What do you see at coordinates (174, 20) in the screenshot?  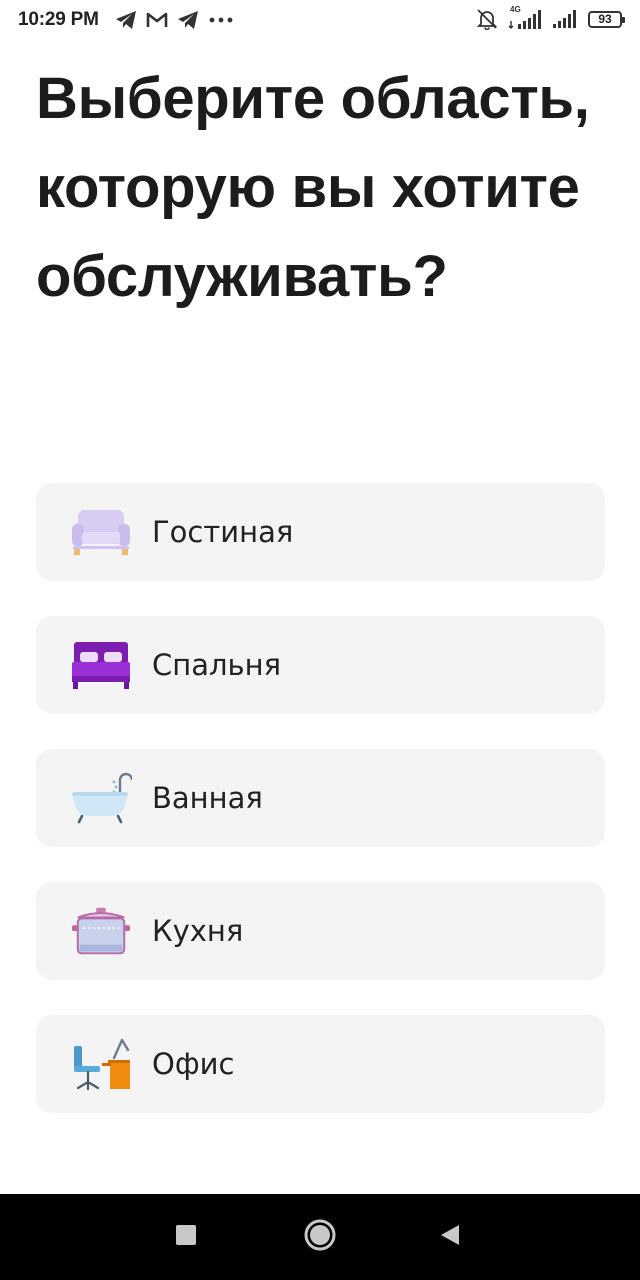 I see `notification-icons` at bounding box center [174, 20].